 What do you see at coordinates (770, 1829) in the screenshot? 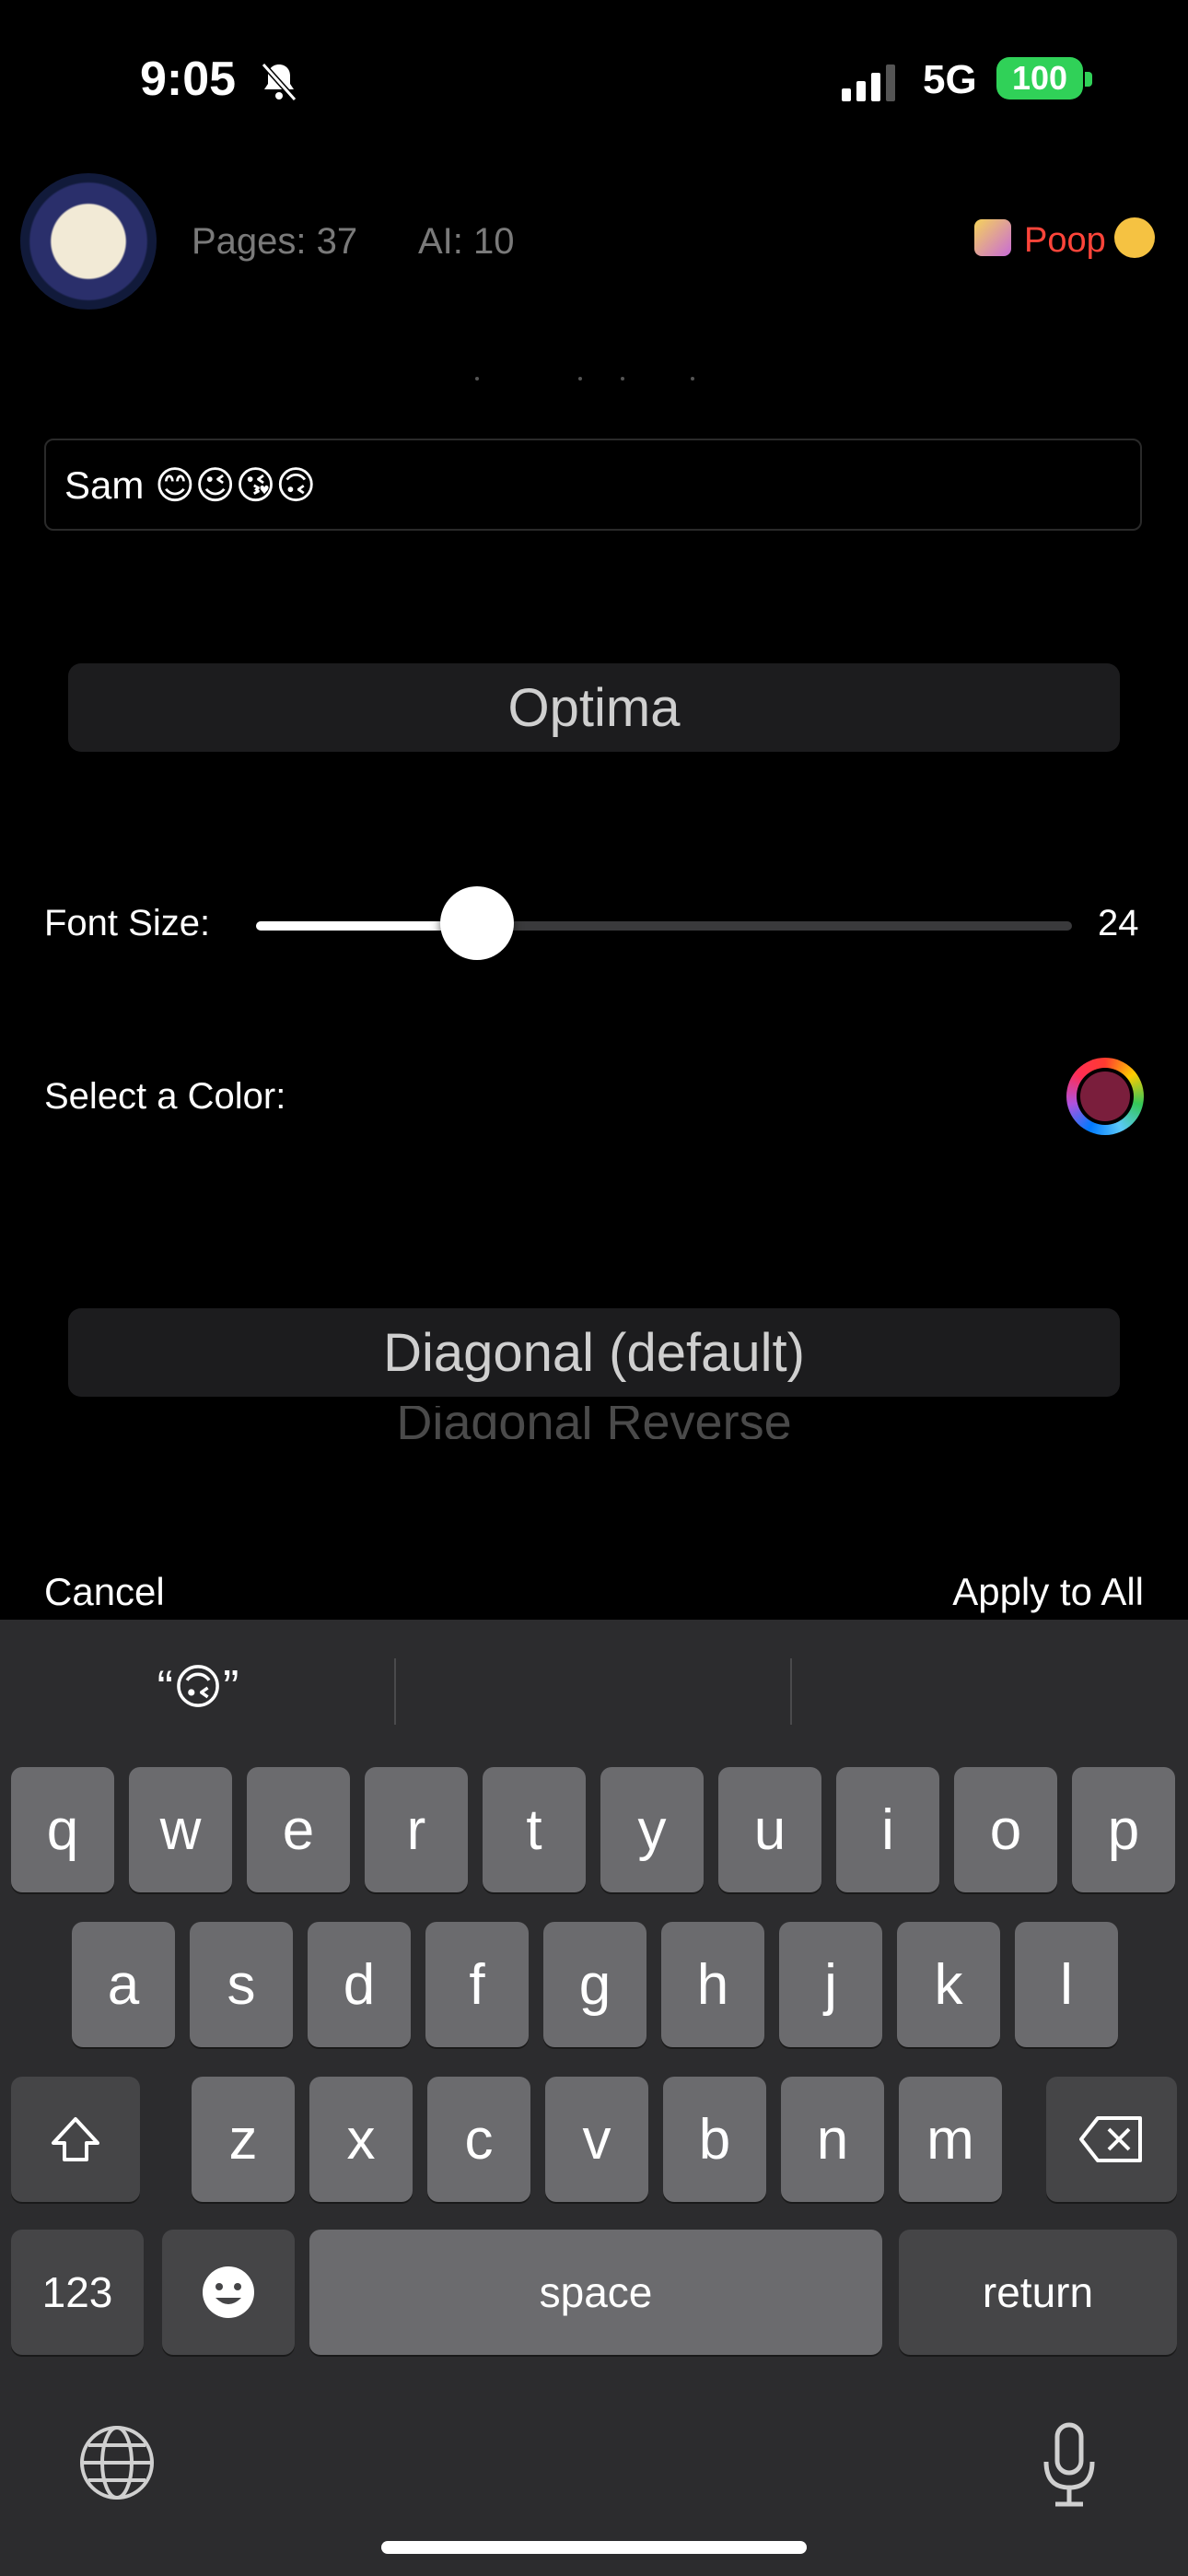
I see `key-u: u` at bounding box center [770, 1829].